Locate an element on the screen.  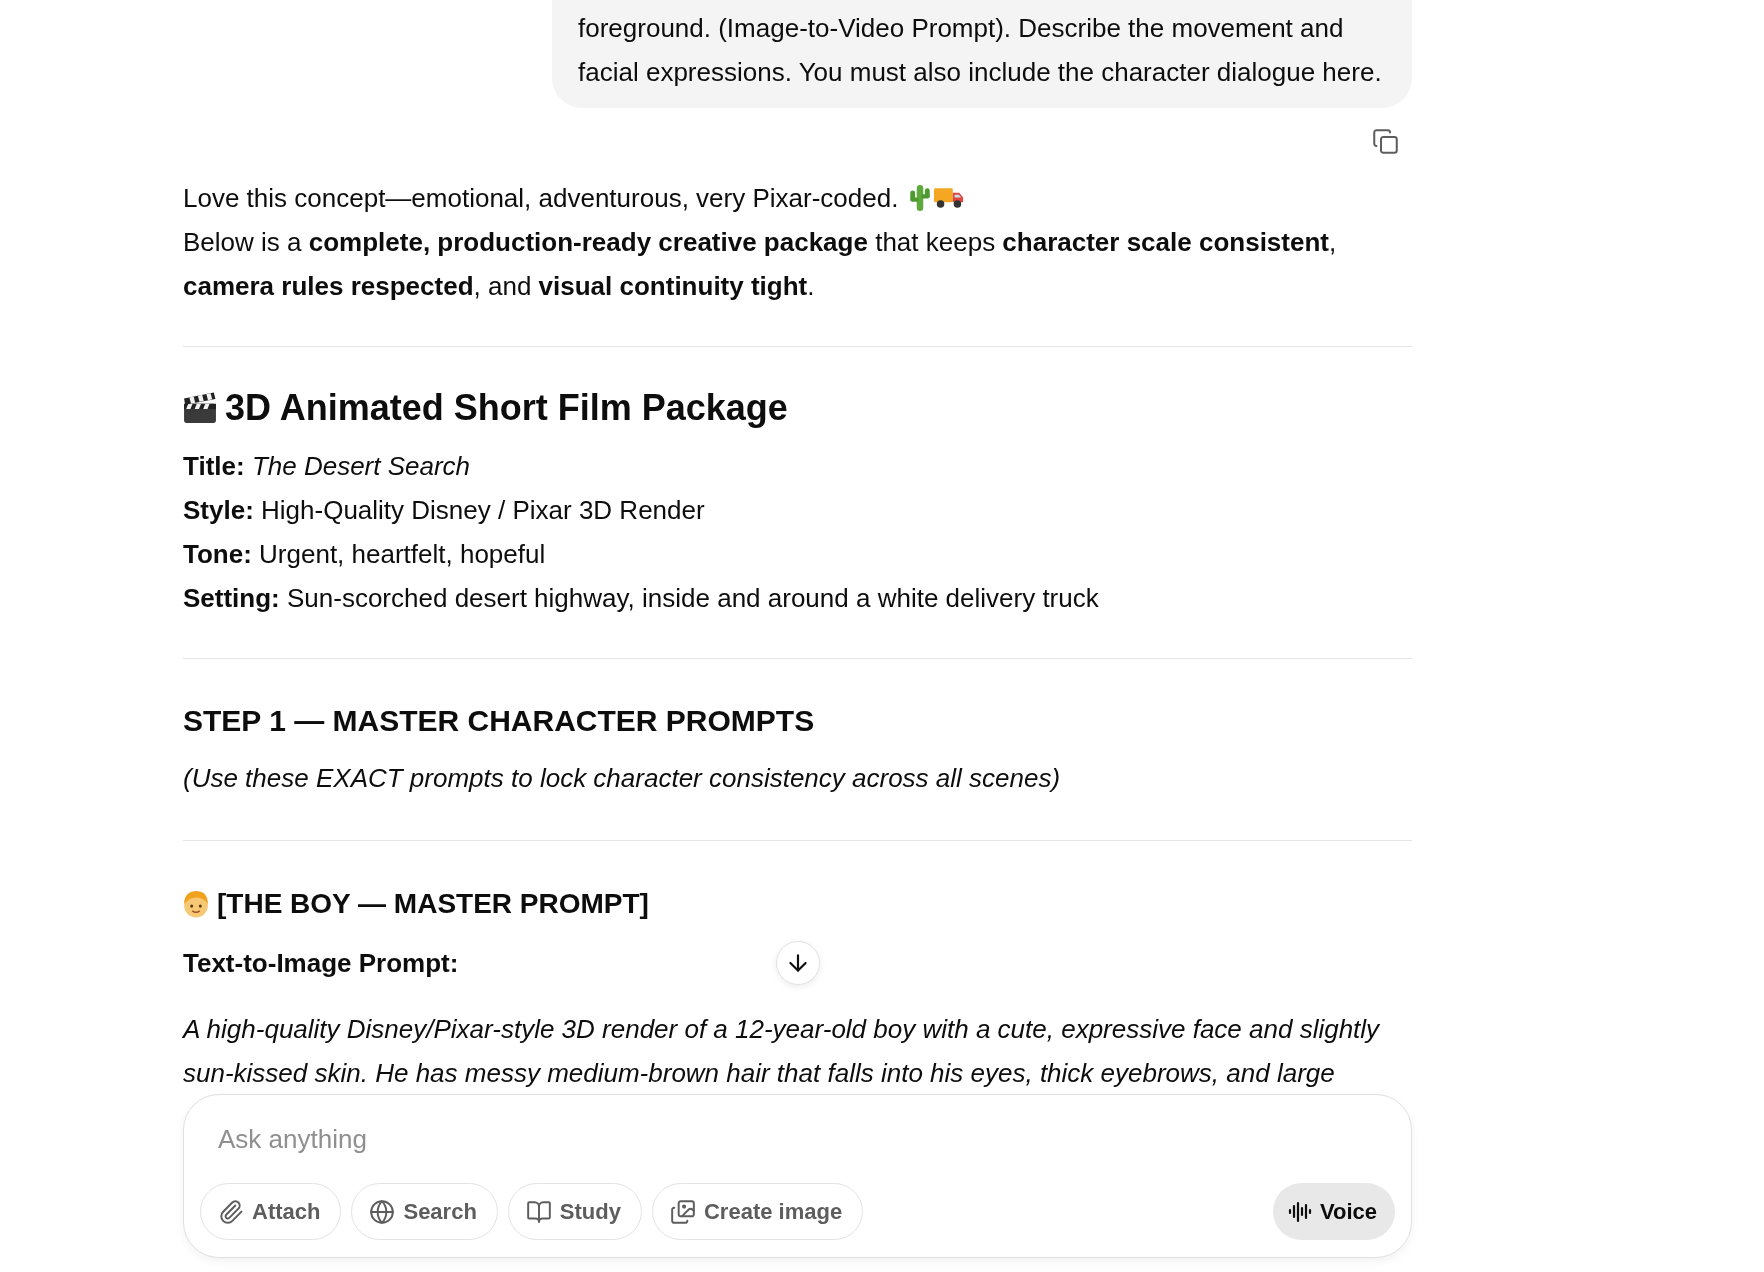
prompt-label: Text-to-Image Prompt: is located at coordinates (321, 963).